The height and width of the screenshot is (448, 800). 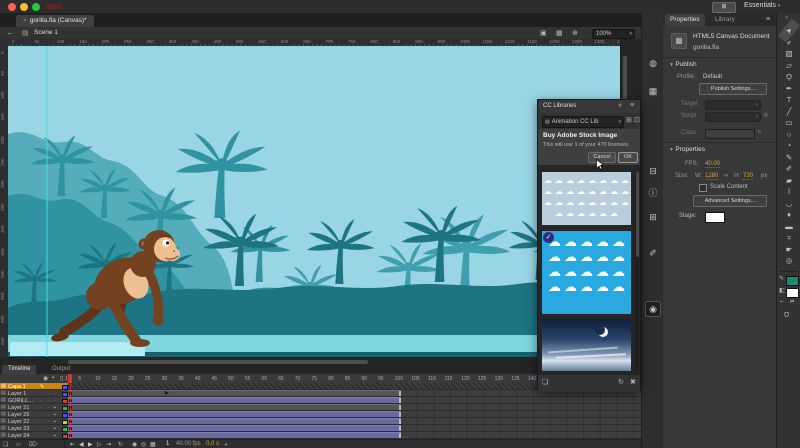 What do you see at coordinates (789, 134) in the screenshot?
I see `oval-tool: ○` at bounding box center [789, 134].